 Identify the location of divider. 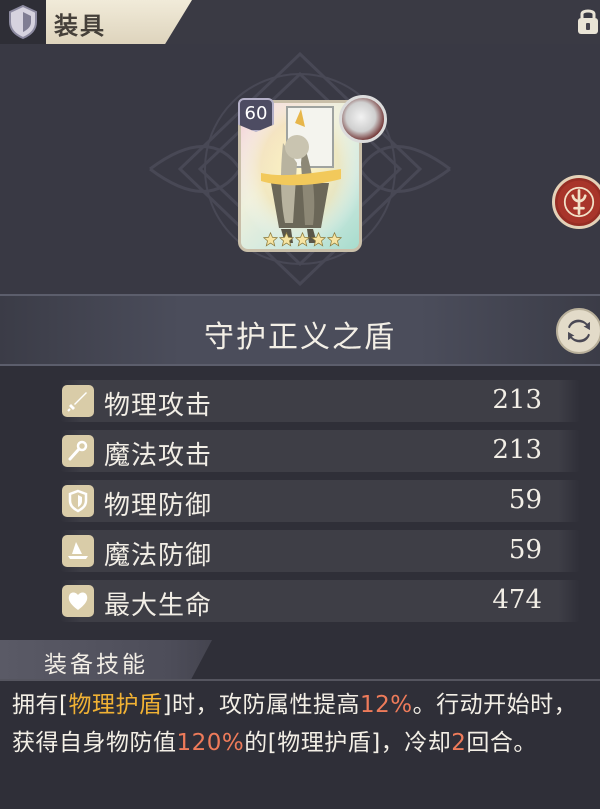
(300, 680).